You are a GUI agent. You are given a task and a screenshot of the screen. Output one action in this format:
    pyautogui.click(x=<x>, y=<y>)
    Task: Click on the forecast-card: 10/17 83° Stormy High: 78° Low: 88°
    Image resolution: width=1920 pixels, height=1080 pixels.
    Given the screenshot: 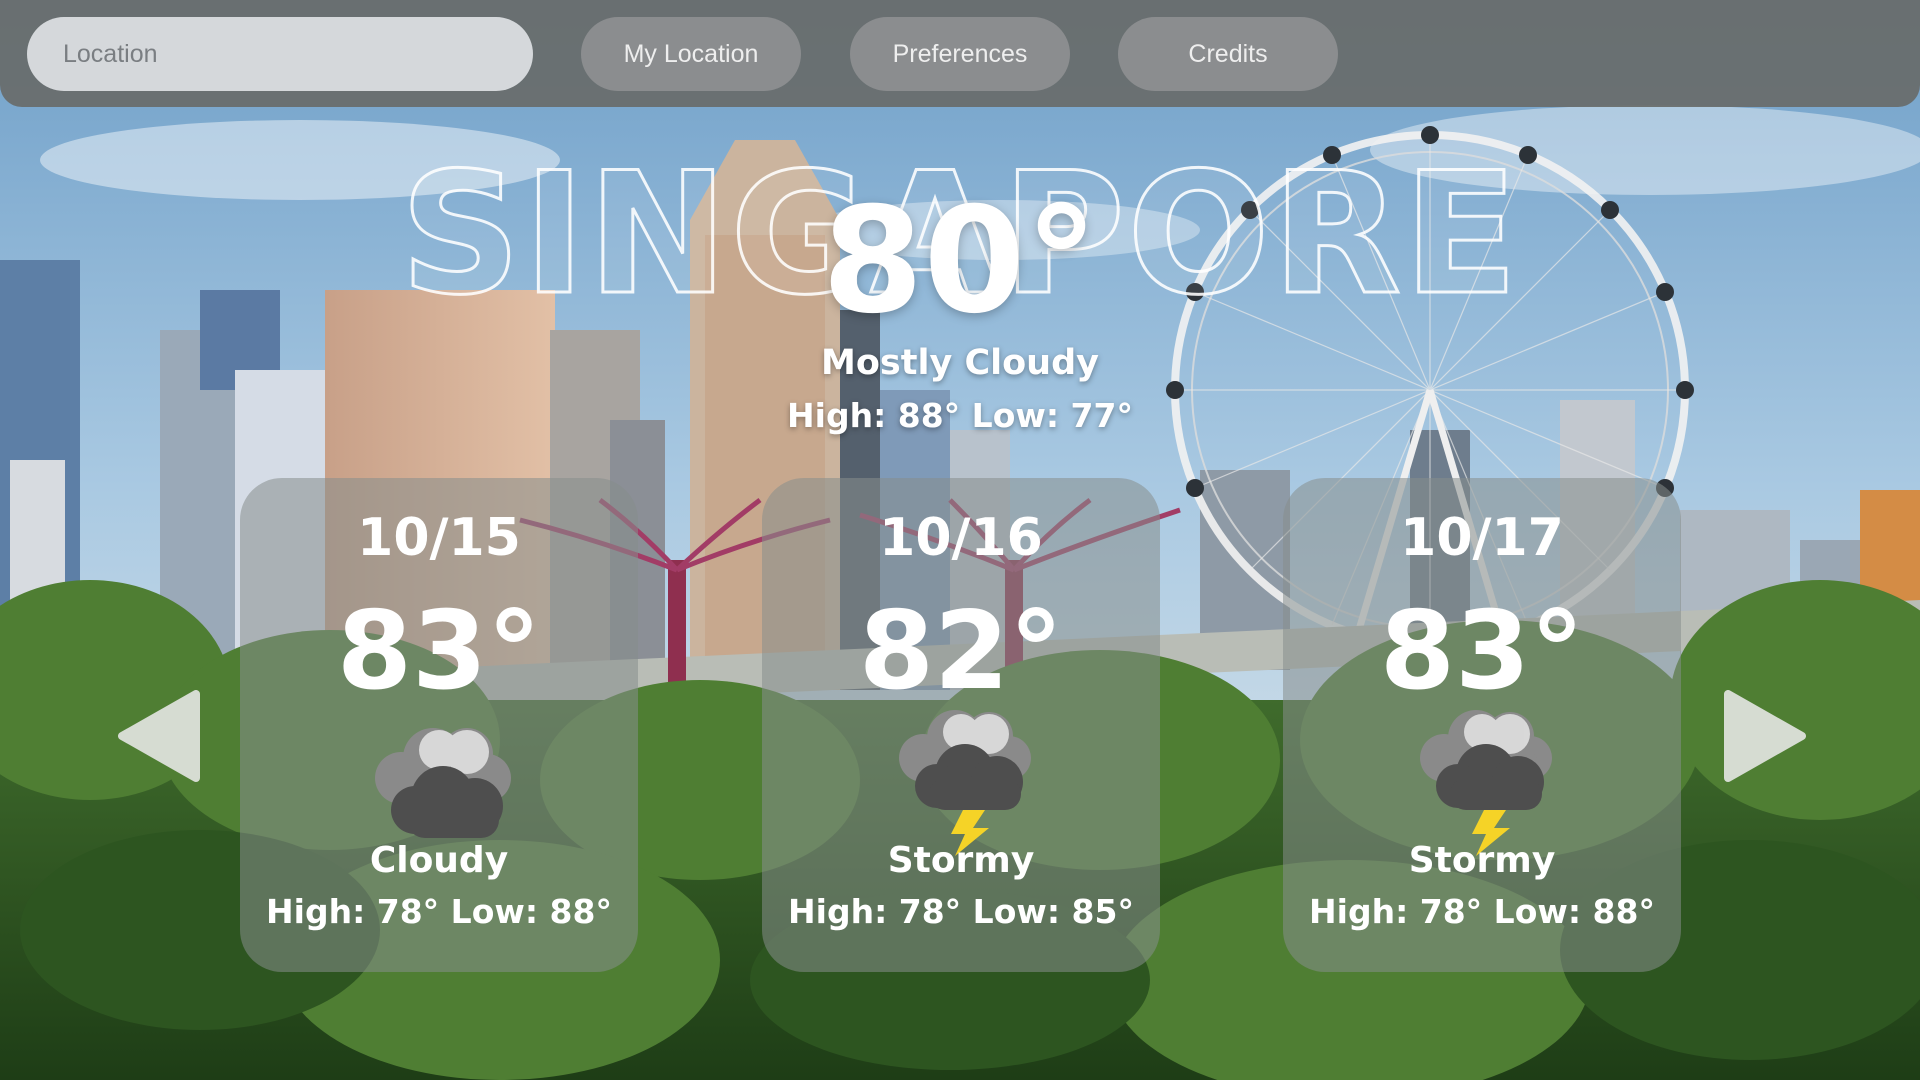 What is the action you would take?
    pyautogui.click(x=1482, y=725)
    